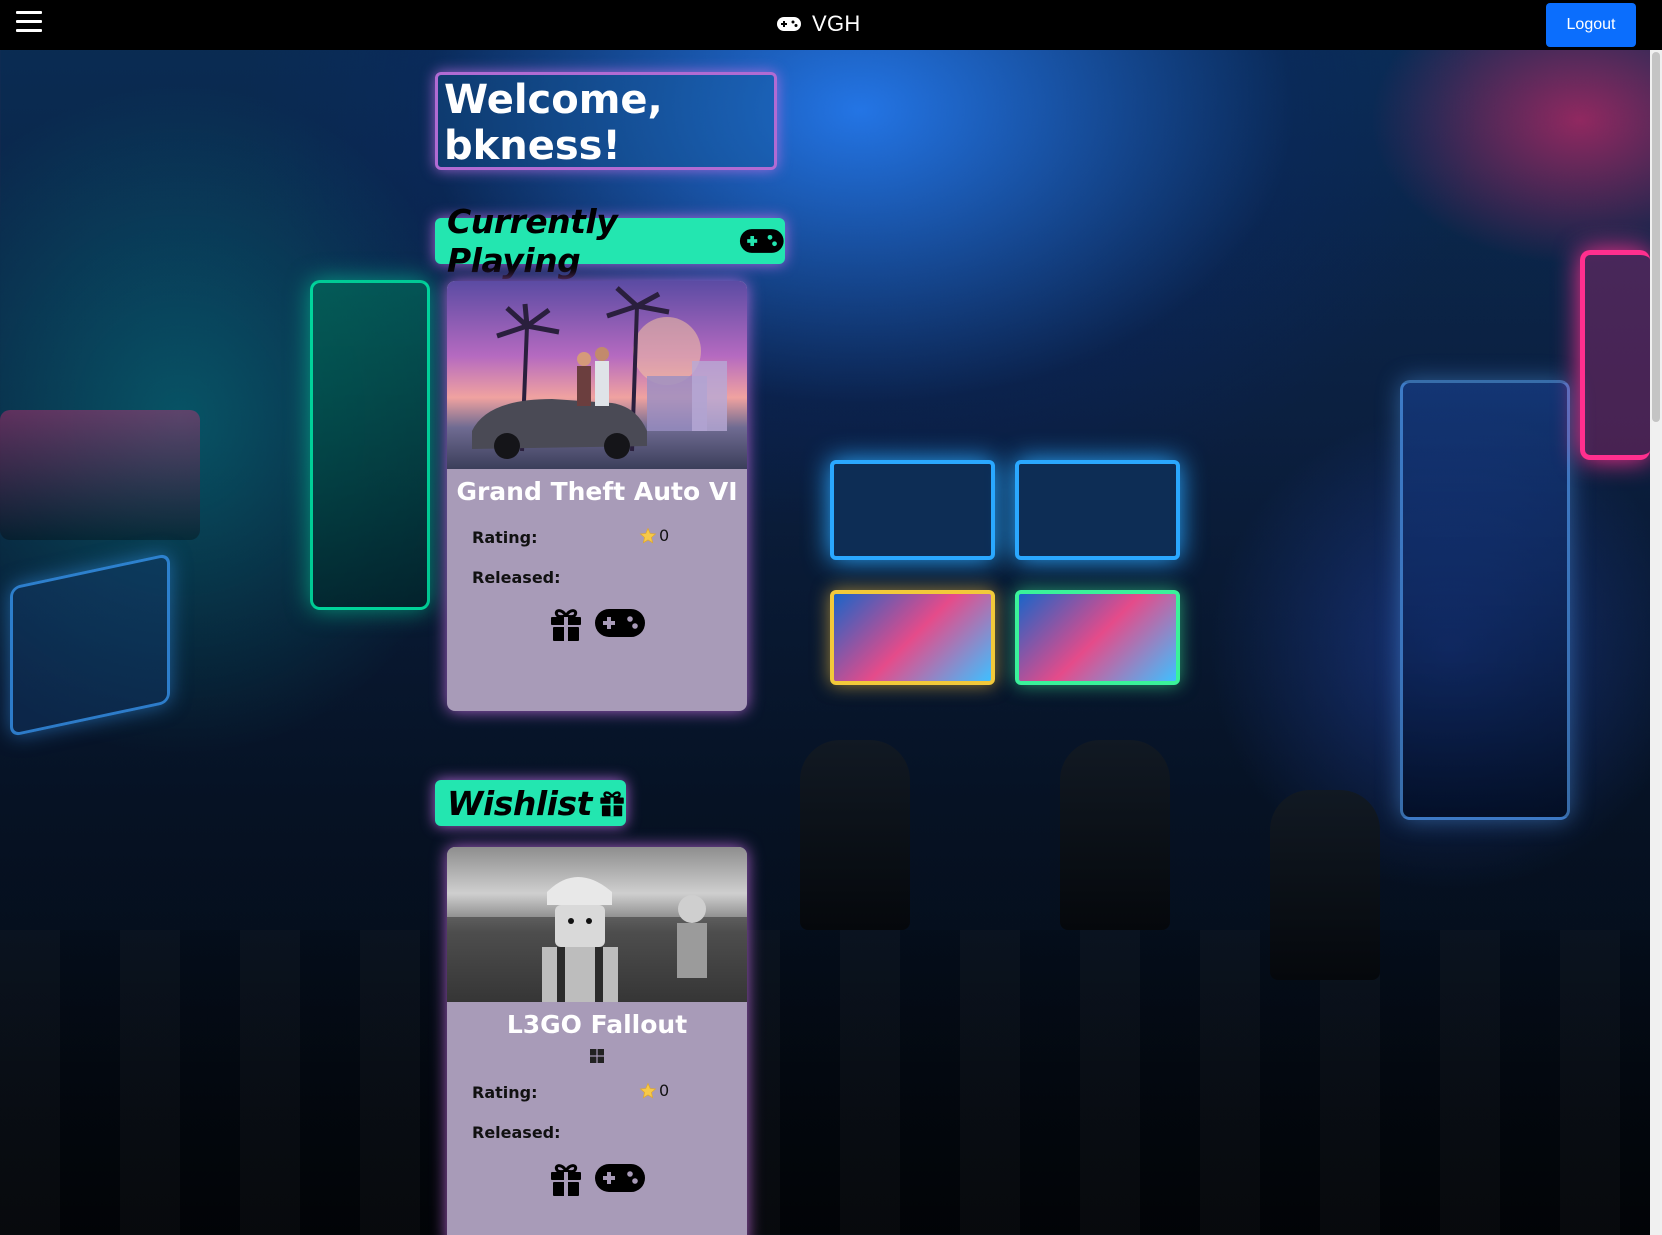 The width and height of the screenshot is (1662, 1235). What do you see at coordinates (519, 803) in the screenshot?
I see `wishlist-label: Wishlist` at bounding box center [519, 803].